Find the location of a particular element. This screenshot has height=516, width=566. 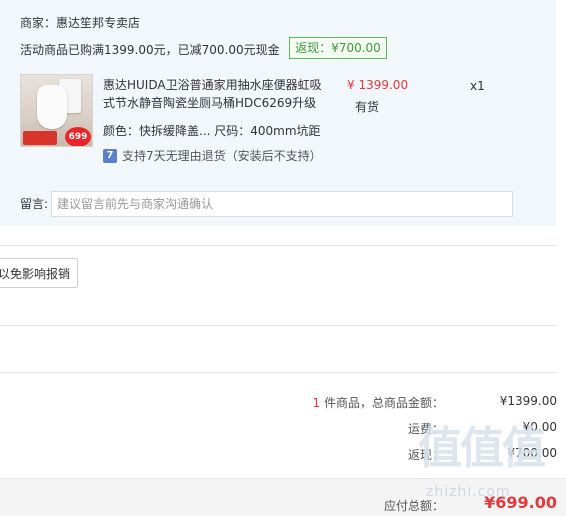

promo-text: 活动商品已购满1399.00元，已减700.00元现金 is located at coordinates (150, 50).